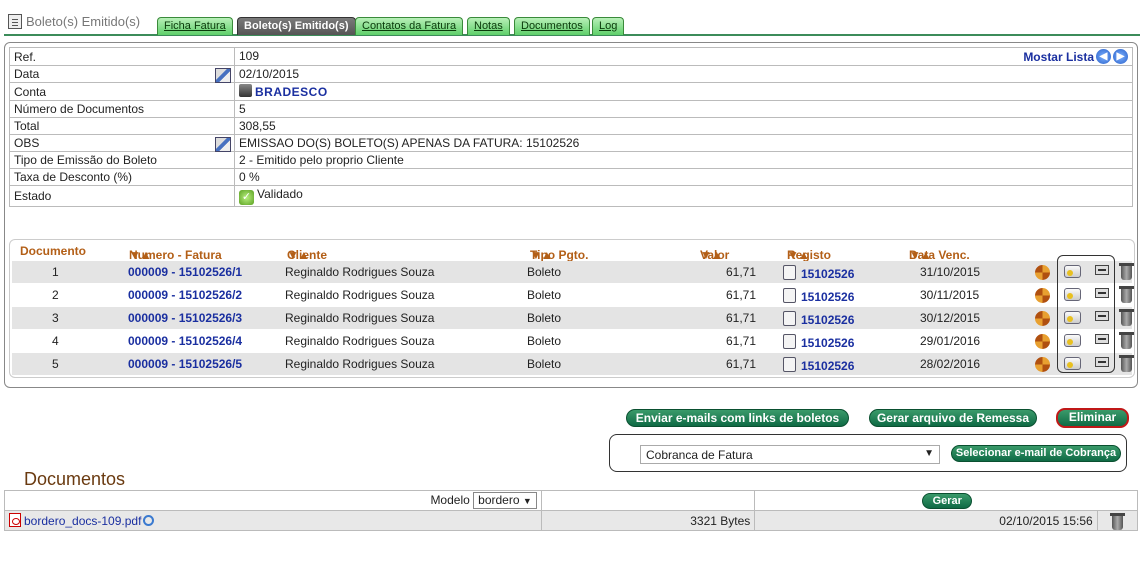  Describe the element at coordinates (683, 160) in the screenshot. I see `info-value-tipo-emissao: 2 - Emitido pelo proprio Cliente` at that location.